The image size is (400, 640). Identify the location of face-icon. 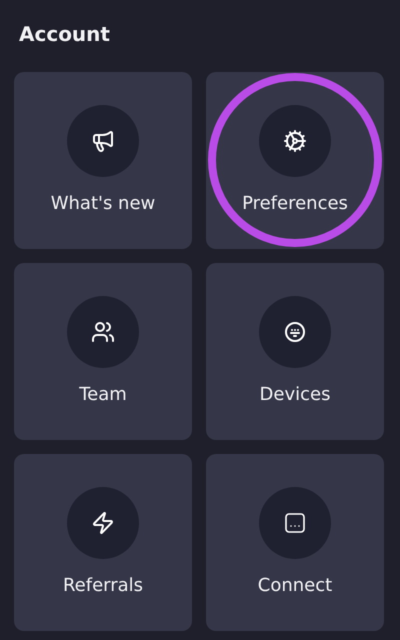
(295, 332).